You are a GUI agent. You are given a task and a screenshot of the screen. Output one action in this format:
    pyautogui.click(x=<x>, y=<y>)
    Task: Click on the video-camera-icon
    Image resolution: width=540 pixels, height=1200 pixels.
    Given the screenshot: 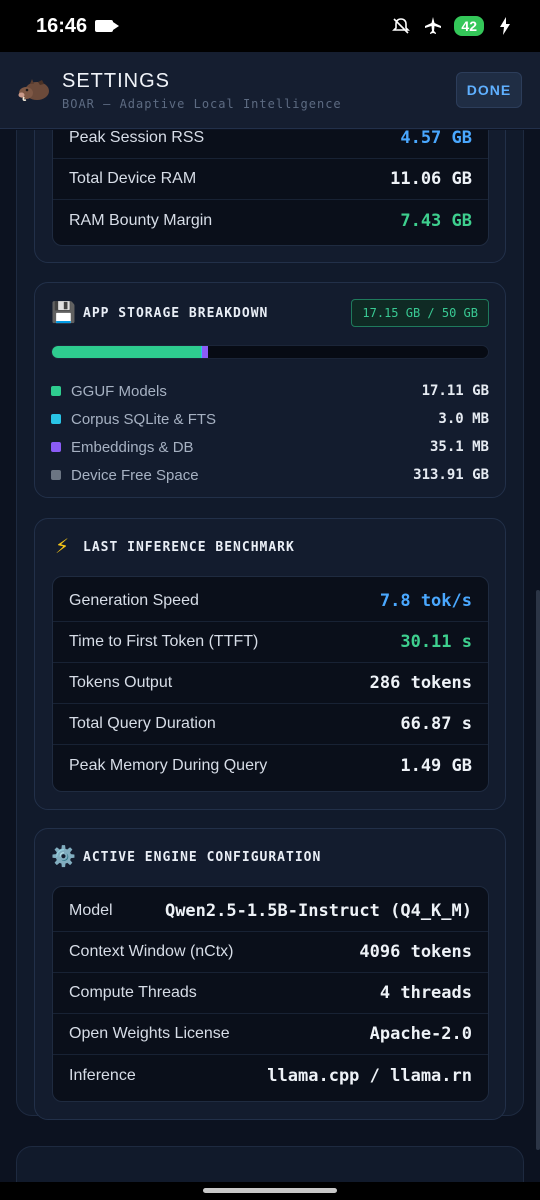 What is the action you would take?
    pyautogui.click(x=107, y=26)
    